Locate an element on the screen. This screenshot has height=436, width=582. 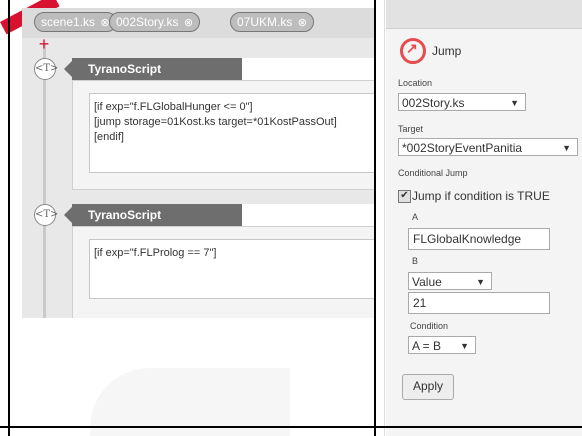
conditional-label: Conditional Jump is located at coordinates (433, 173).